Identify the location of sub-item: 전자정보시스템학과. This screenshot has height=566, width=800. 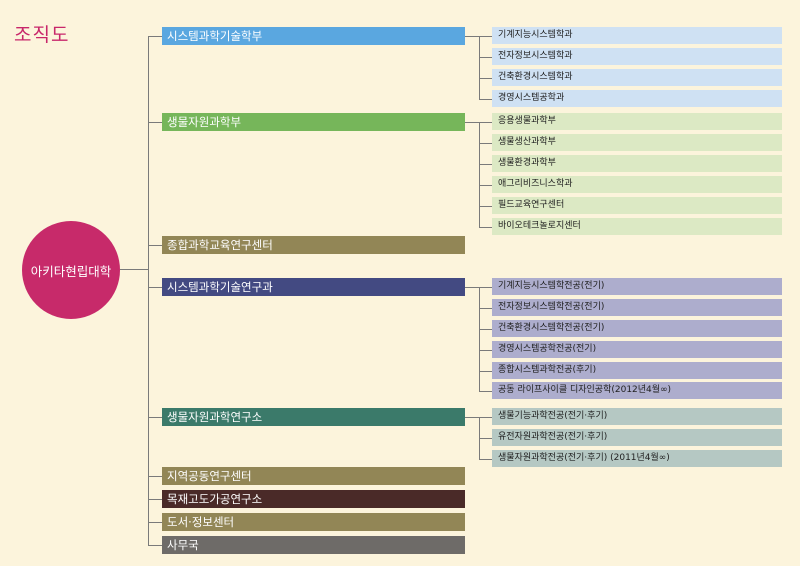
(637, 56).